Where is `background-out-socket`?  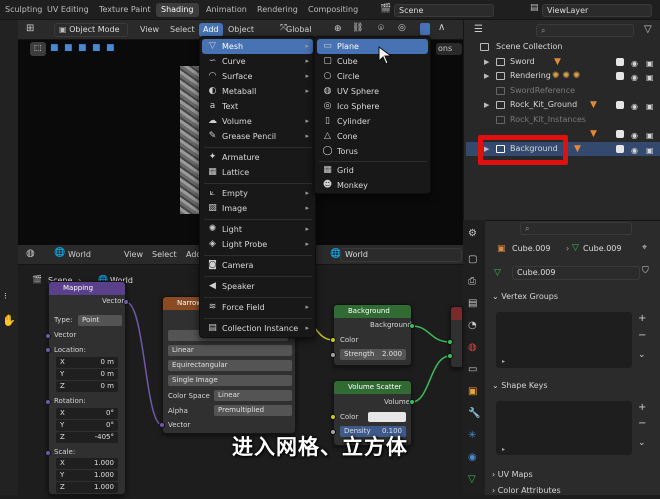 background-out-socket is located at coordinates (412, 326).